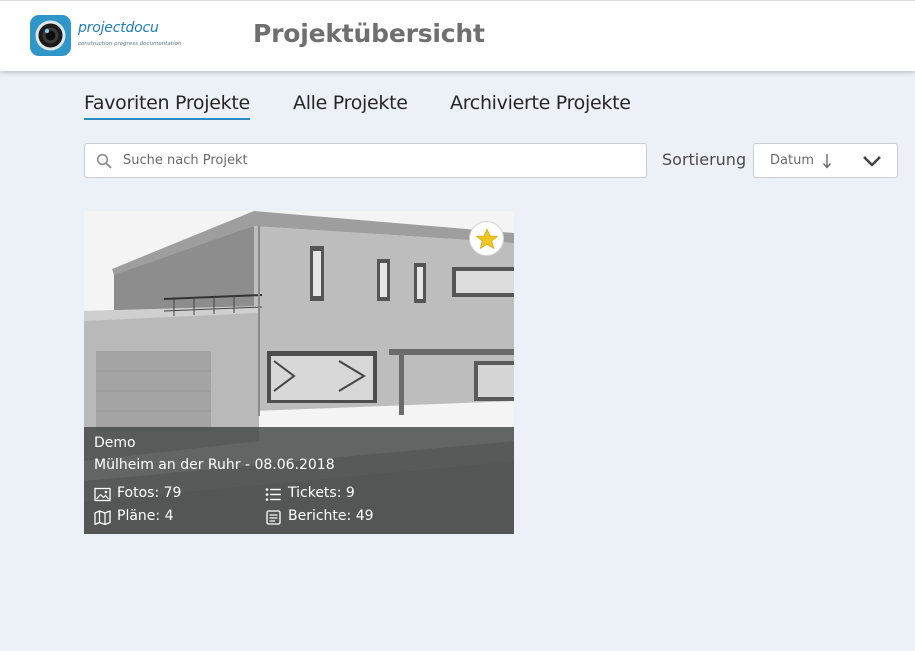 The height and width of the screenshot is (651, 915). Describe the element at coordinates (273, 494) in the screenshot. I see `checklist-icon` at that location.